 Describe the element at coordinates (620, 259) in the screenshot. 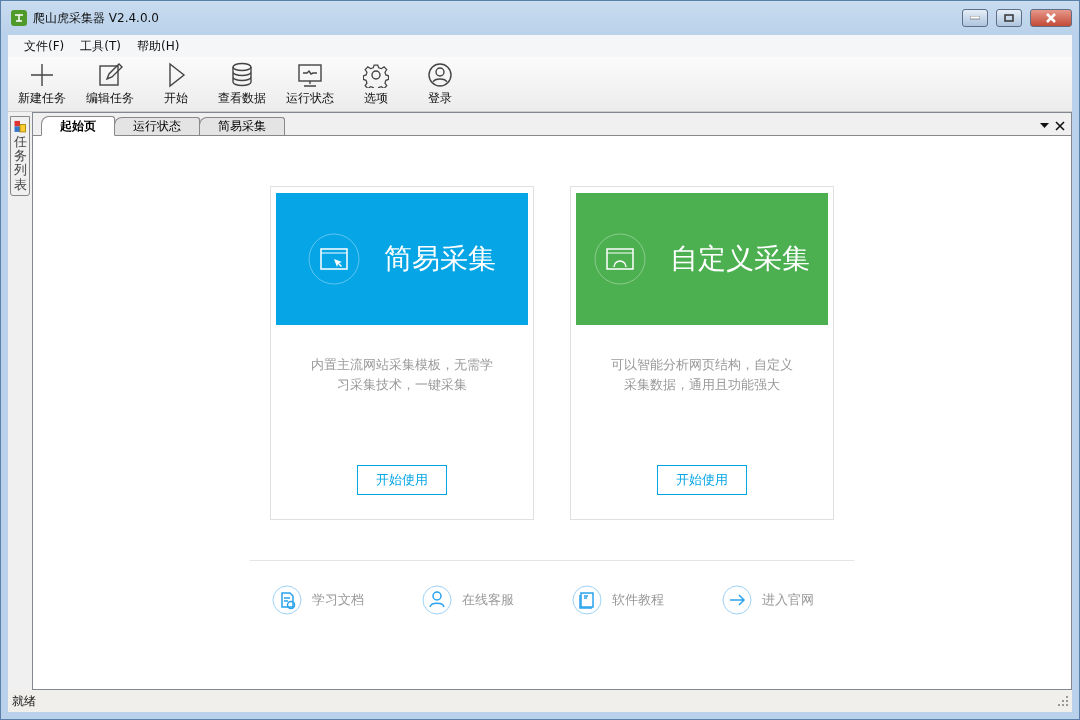

I see `window-gear-icon` at that location.